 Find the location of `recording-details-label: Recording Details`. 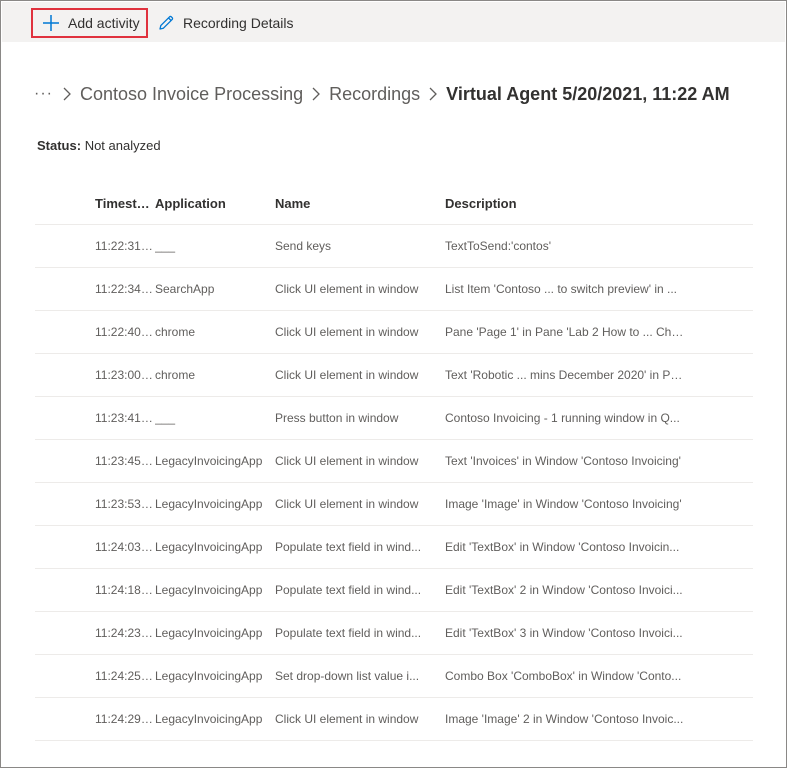

recording-details-label: Recording Details is located at coordinates (238, 23).